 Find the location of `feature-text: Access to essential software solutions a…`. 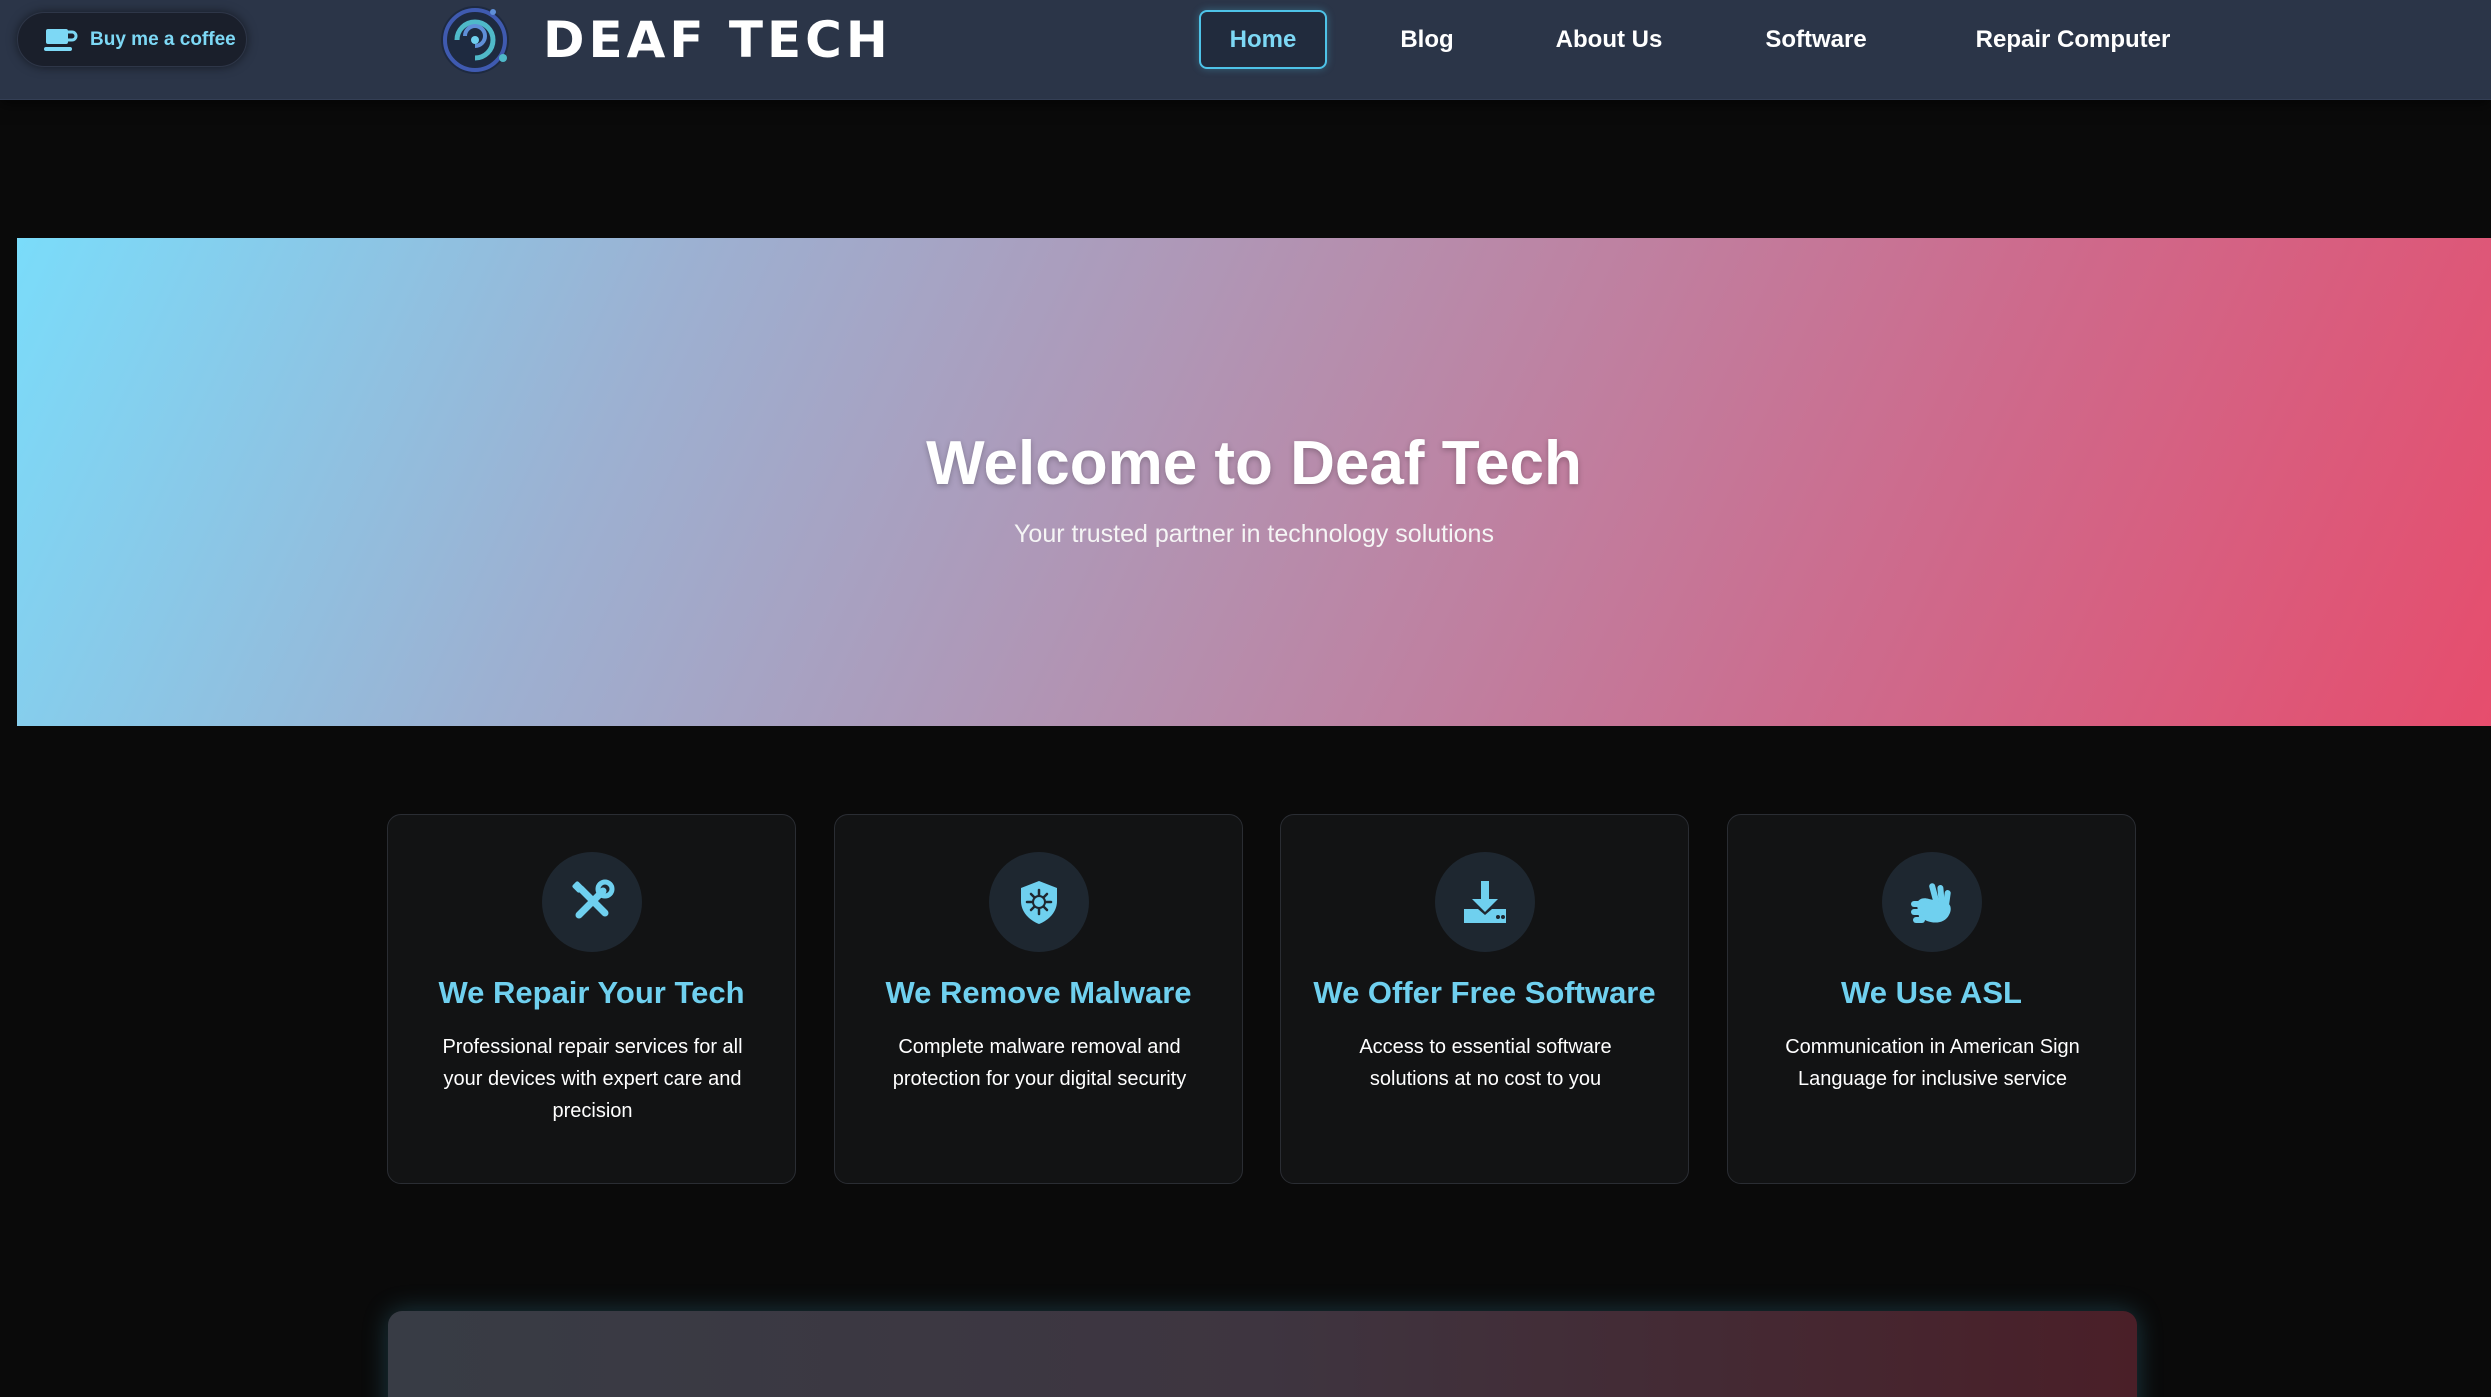

feature-text: Access to essential software solutions a… is located at coordinates (1485, 1063).